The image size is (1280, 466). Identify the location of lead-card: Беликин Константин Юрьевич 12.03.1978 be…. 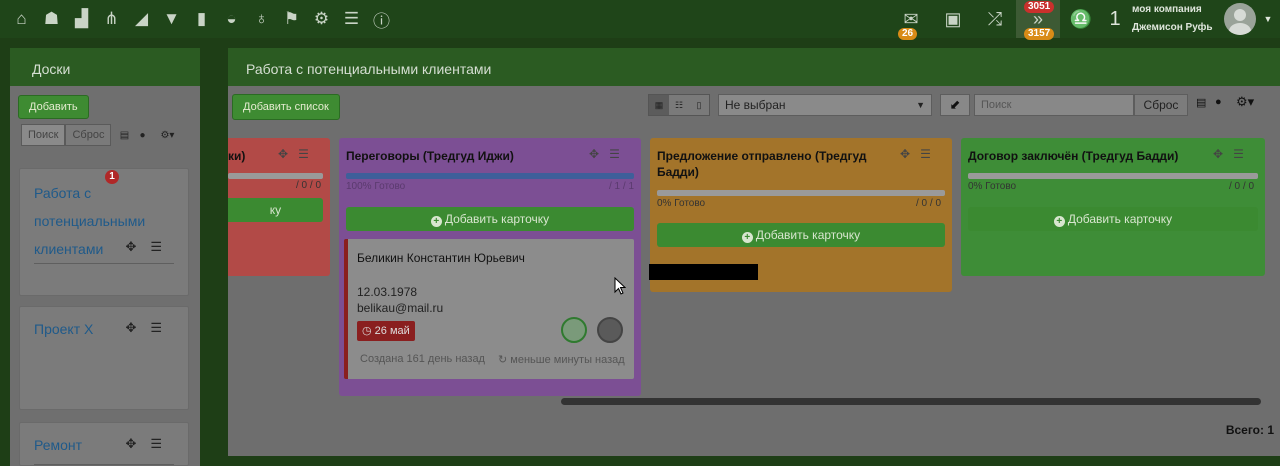
(489, 309).